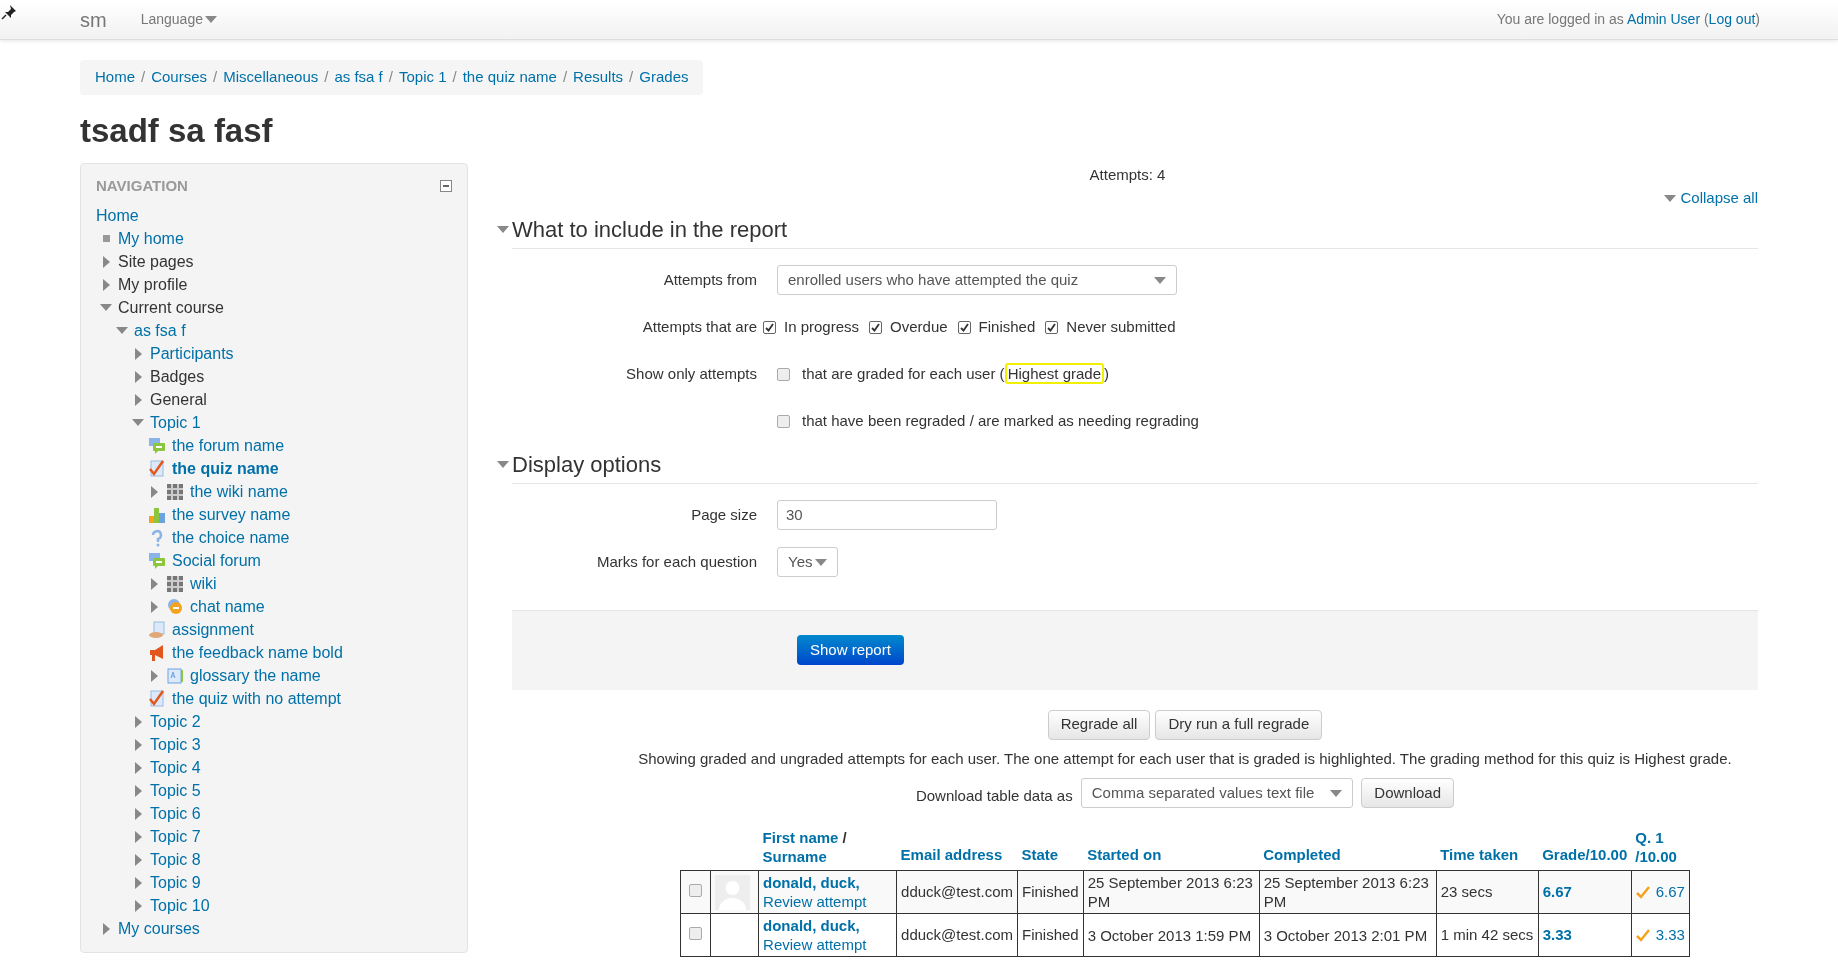 The width and height of the screenshot is (1838, 968). What do you see at coordinates (977, 280) in the screenshot?
I see `attempts-from-select: enrolled users who have attempted the quiz` at bounding box center [977, 280].